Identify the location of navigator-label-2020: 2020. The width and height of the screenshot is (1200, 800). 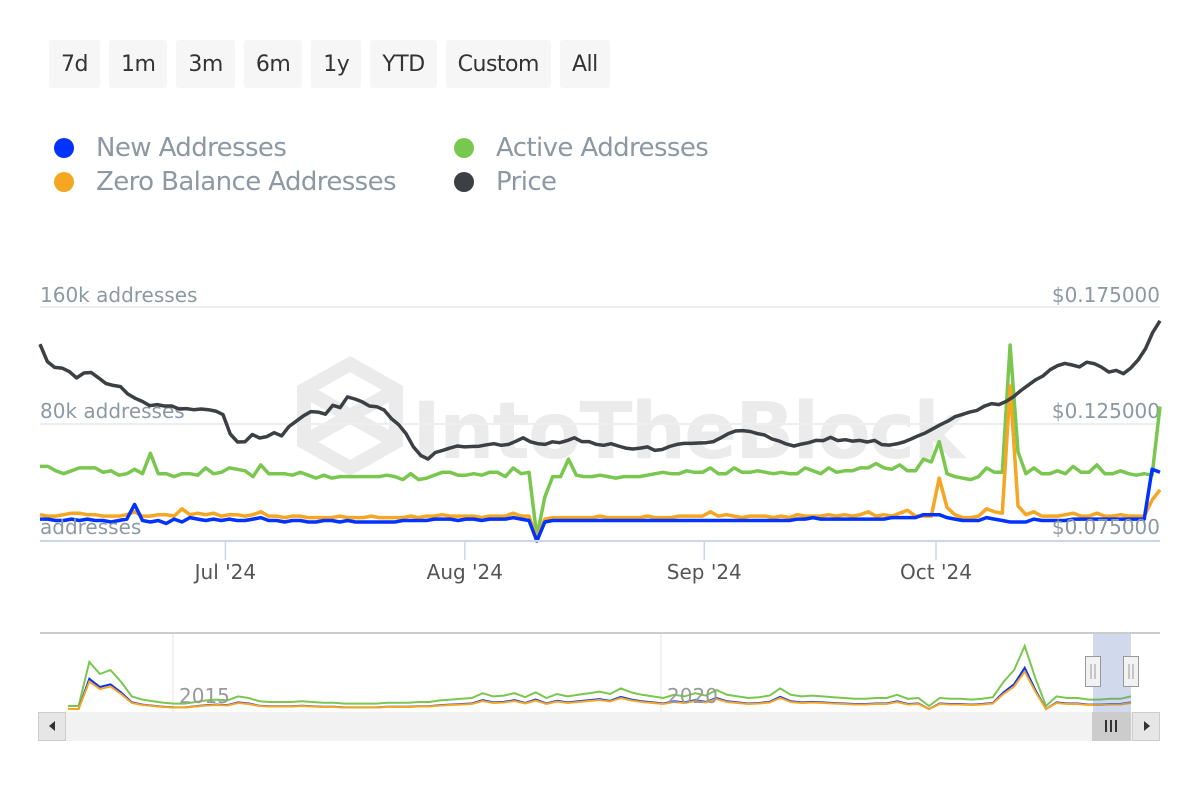
(692, 696).